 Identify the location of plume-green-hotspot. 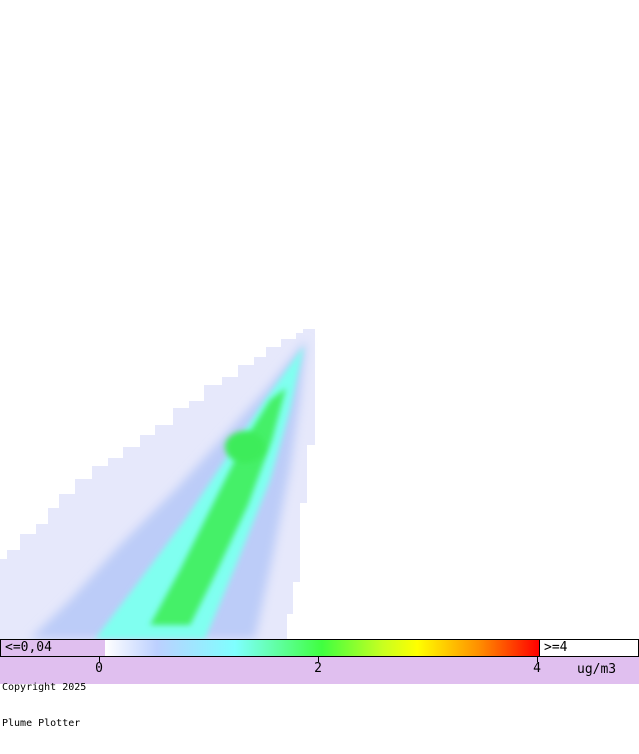
(245, 447).